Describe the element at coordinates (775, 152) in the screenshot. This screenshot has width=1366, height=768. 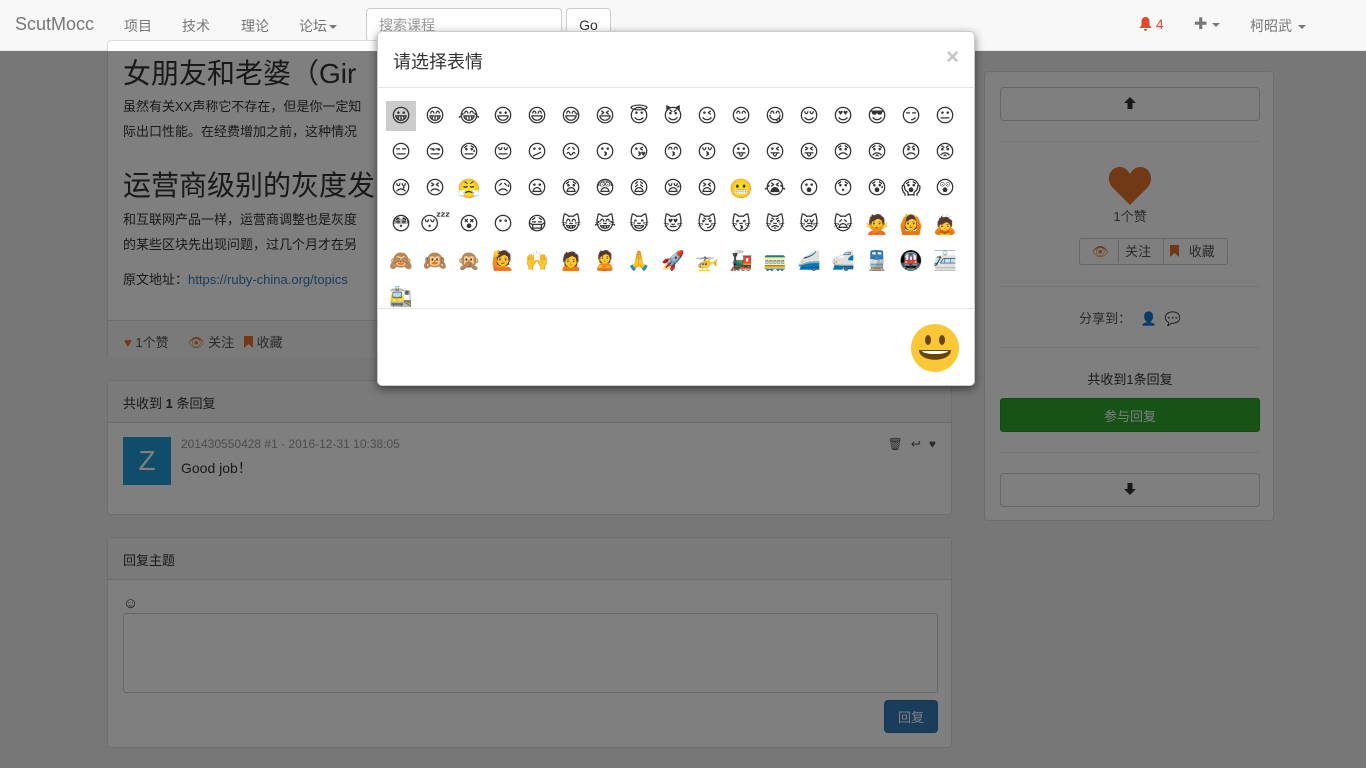
I see `emoji-option: 😜` at that location.